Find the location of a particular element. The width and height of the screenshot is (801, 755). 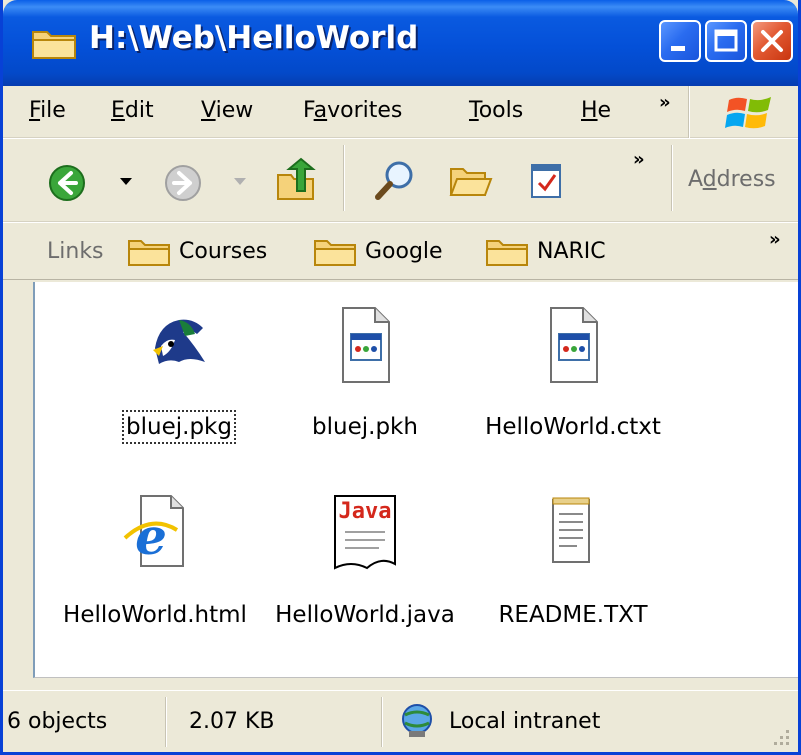

file-name-text: bluej.pkg is located at coordinates (179, 427).